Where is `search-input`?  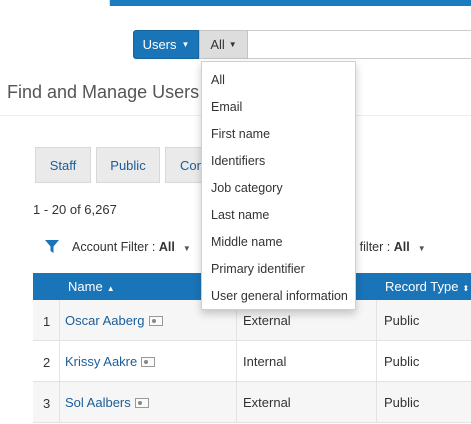 search-input is located at coordinates (359, 44).